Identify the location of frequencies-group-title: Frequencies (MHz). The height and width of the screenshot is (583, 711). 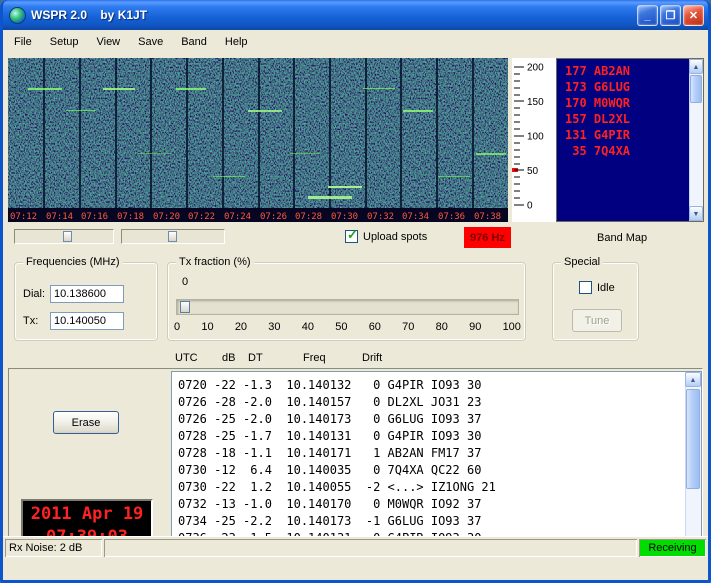
(73, 262).